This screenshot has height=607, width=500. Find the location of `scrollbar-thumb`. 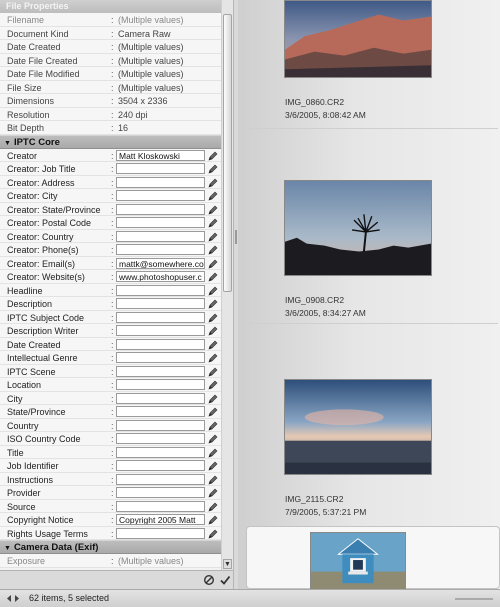

scrollbar-thumb is located at coordinates (227, 153).